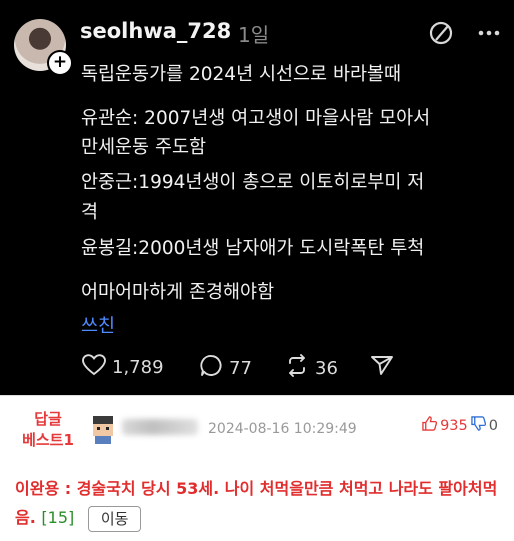 This screenshot has width=514, height=541. Describe the element at coordinates (253, 182) in the screenshot. I see `post-text-line: 안중근:1994년생이 총으로 이토히로부미 저` at that location.